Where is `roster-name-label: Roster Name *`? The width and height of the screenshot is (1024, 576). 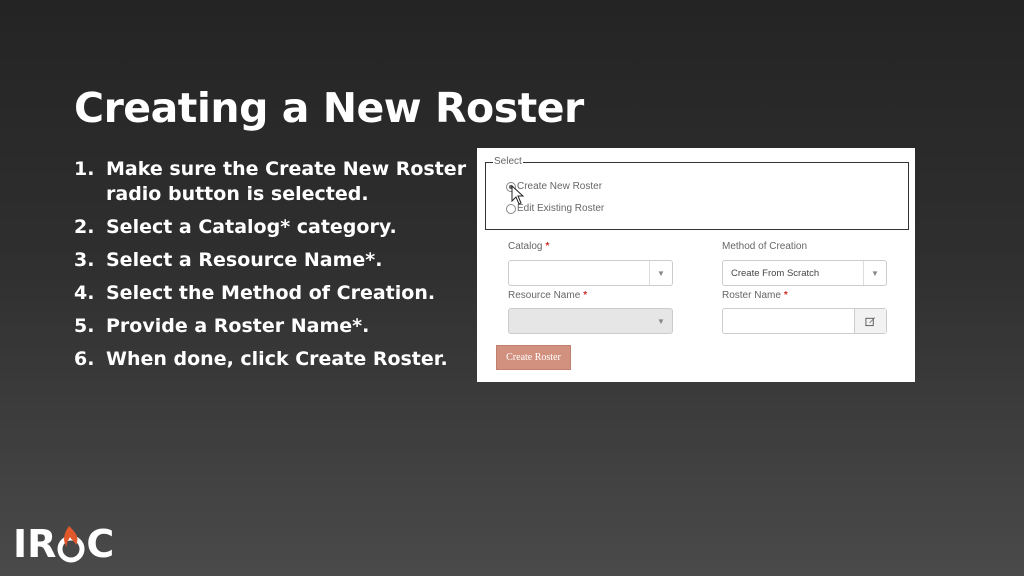 roster-name-label: Roster Name * is located at coordinates (755, 295).